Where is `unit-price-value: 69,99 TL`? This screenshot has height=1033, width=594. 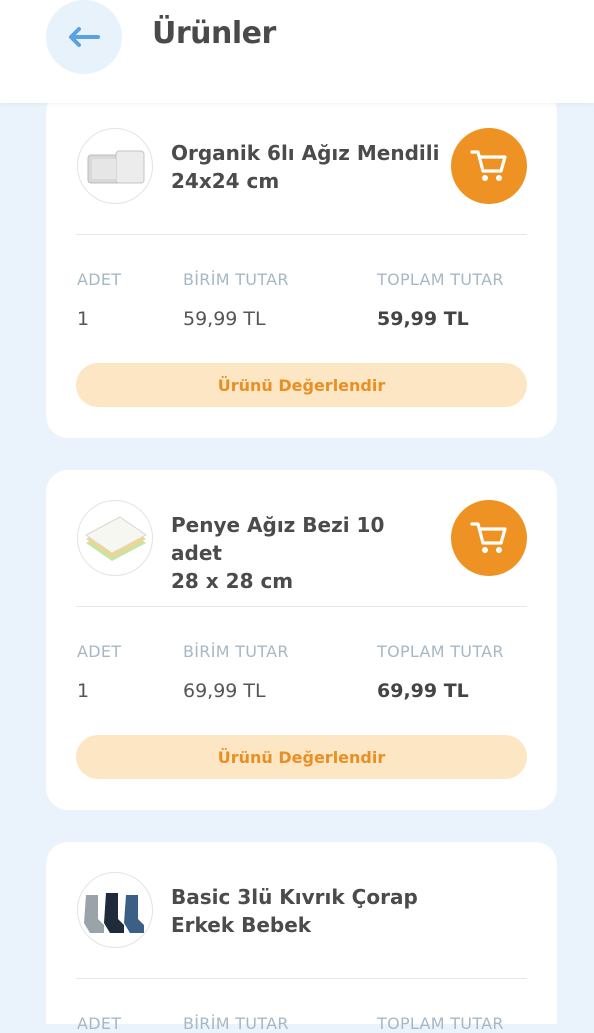 unit-price-value: 69,99 TL is located at coordinates (224, 691).